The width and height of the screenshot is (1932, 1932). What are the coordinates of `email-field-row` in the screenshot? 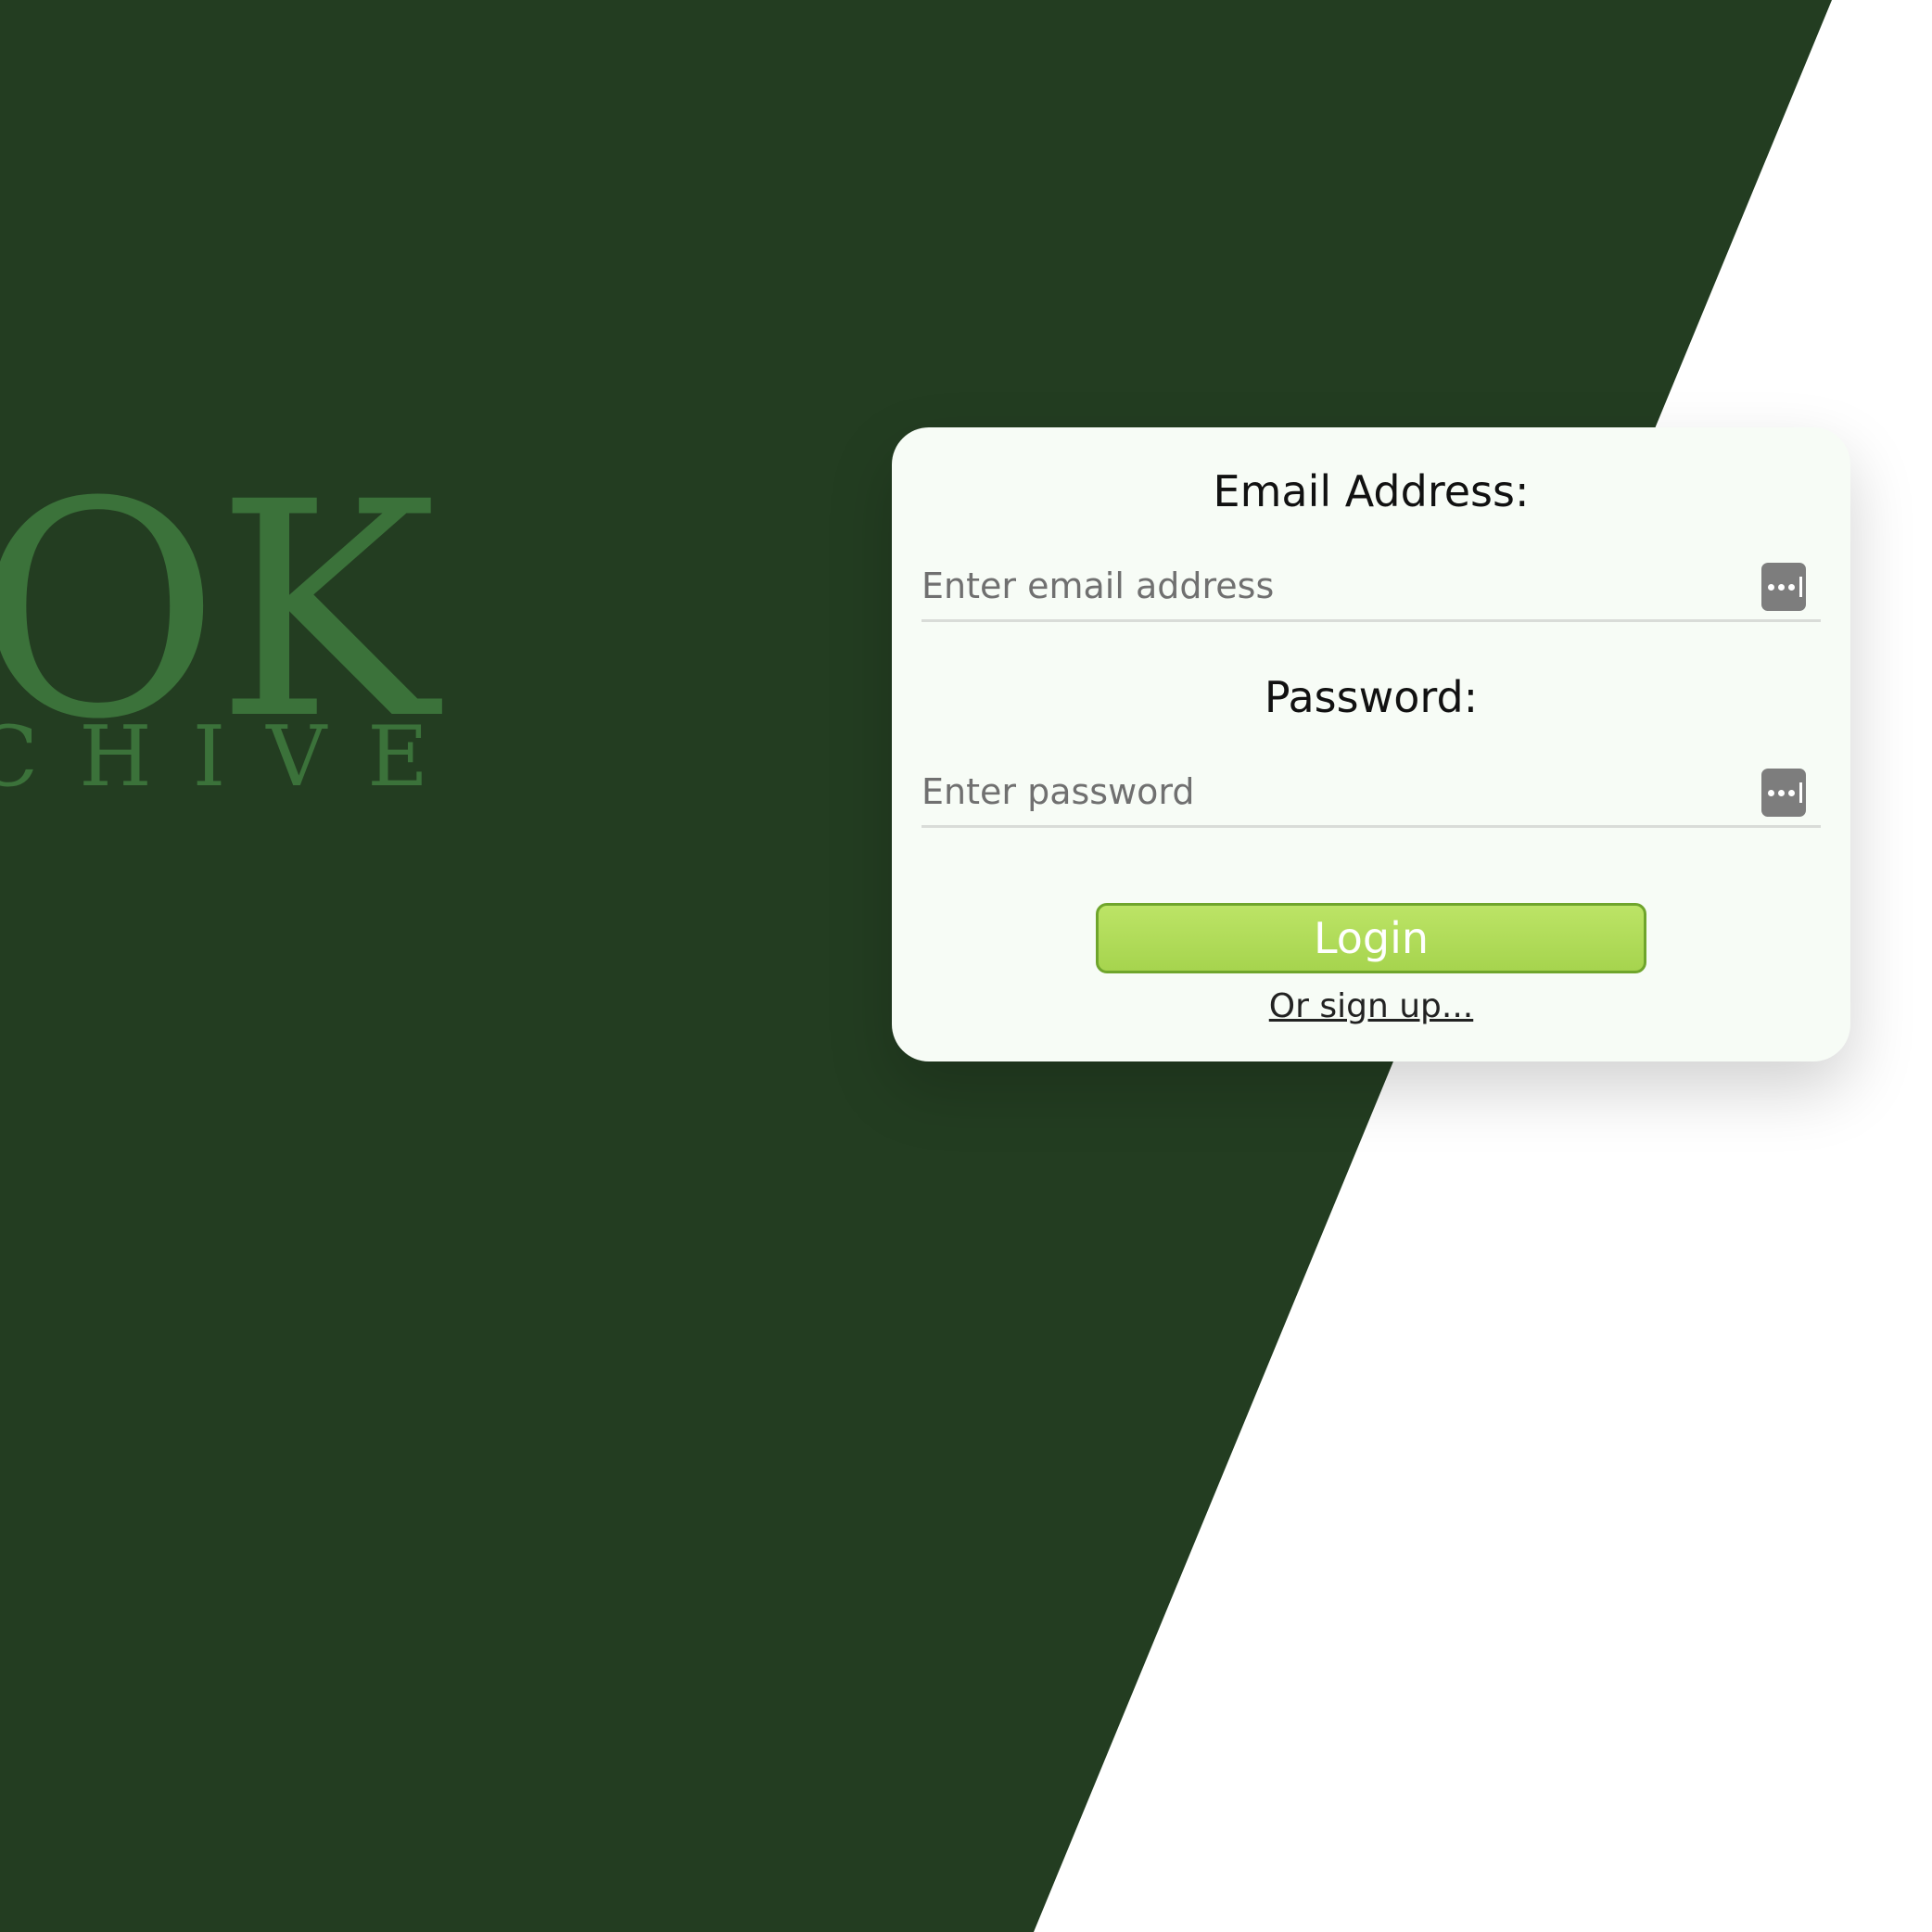 It's located at (1371, 587).